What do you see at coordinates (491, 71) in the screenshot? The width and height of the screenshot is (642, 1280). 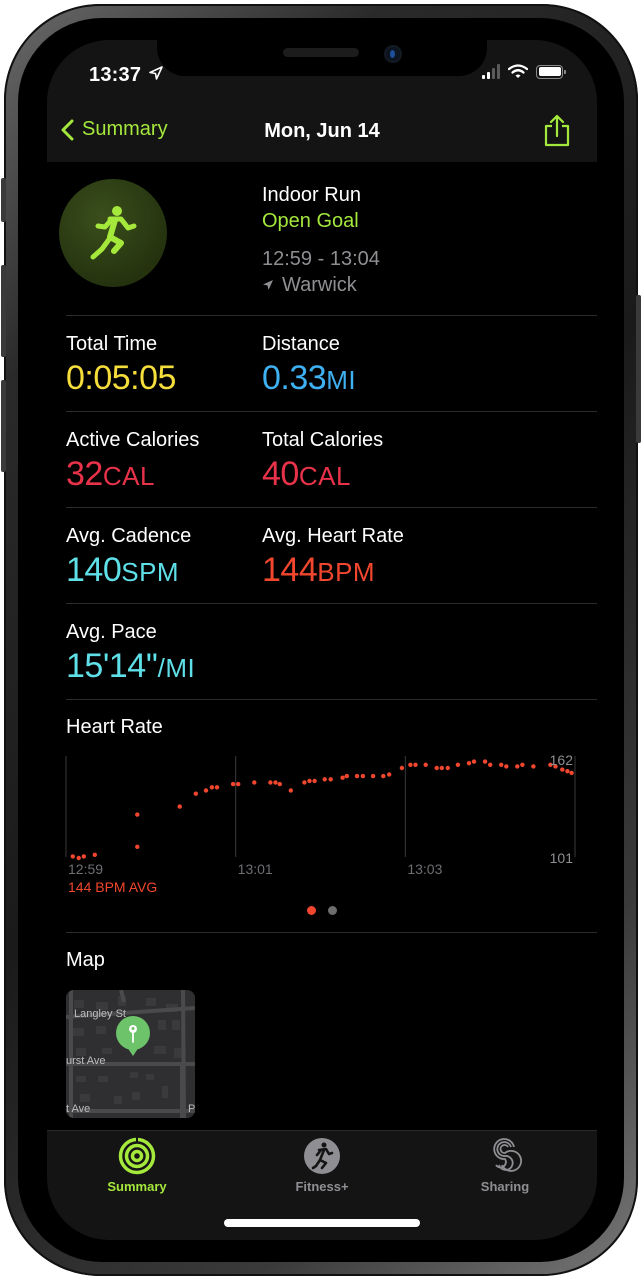 I see `cellular-signal-icon` at bounding box center [491, 71].